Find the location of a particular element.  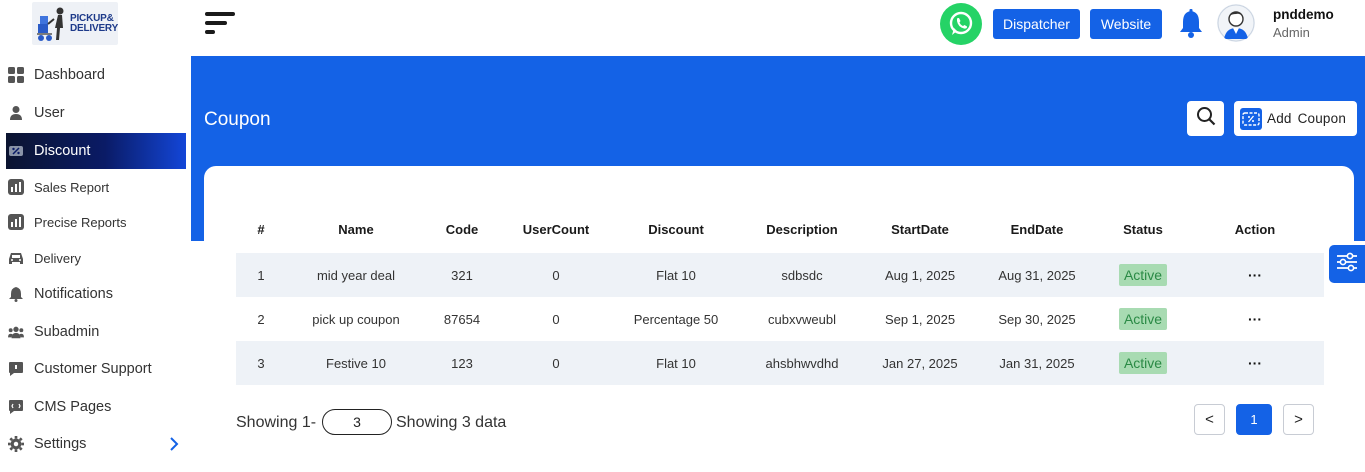

sidebar-item-cms-pages: CMS Pages is located at coordinates (96, 407).